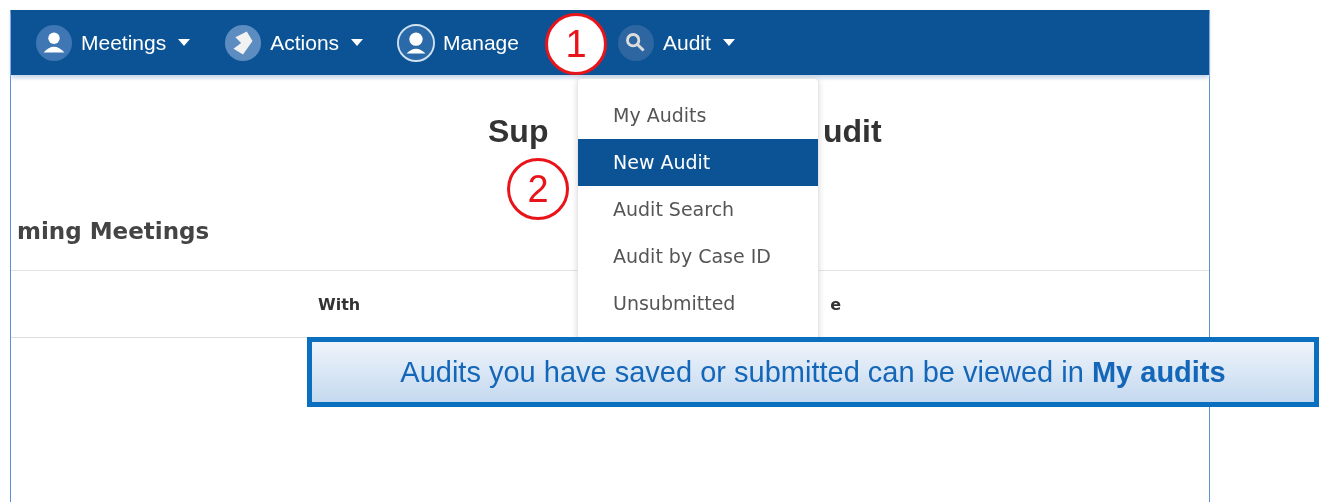 The image size is (1319, 502). I want to click on menu-item: New Audit, so click(698, 162).